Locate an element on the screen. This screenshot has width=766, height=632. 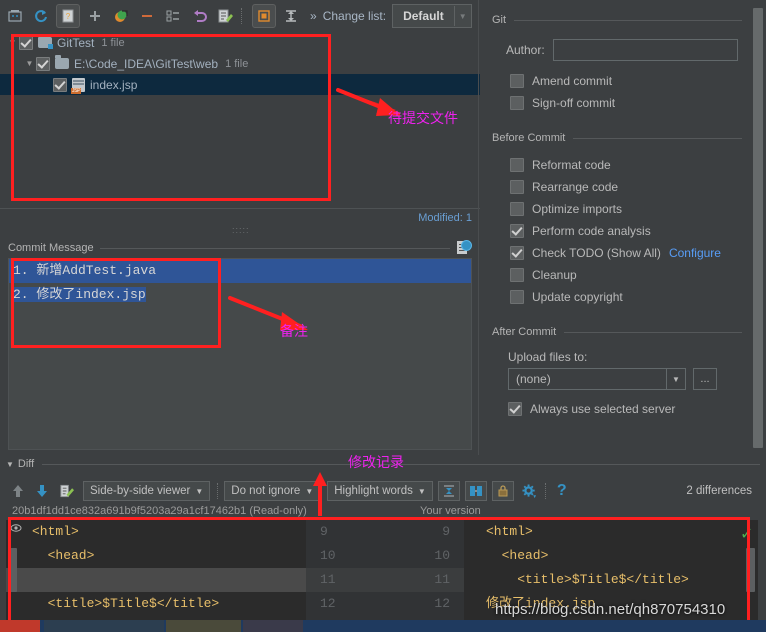
commit-icon is located at coordinates (15, 16).